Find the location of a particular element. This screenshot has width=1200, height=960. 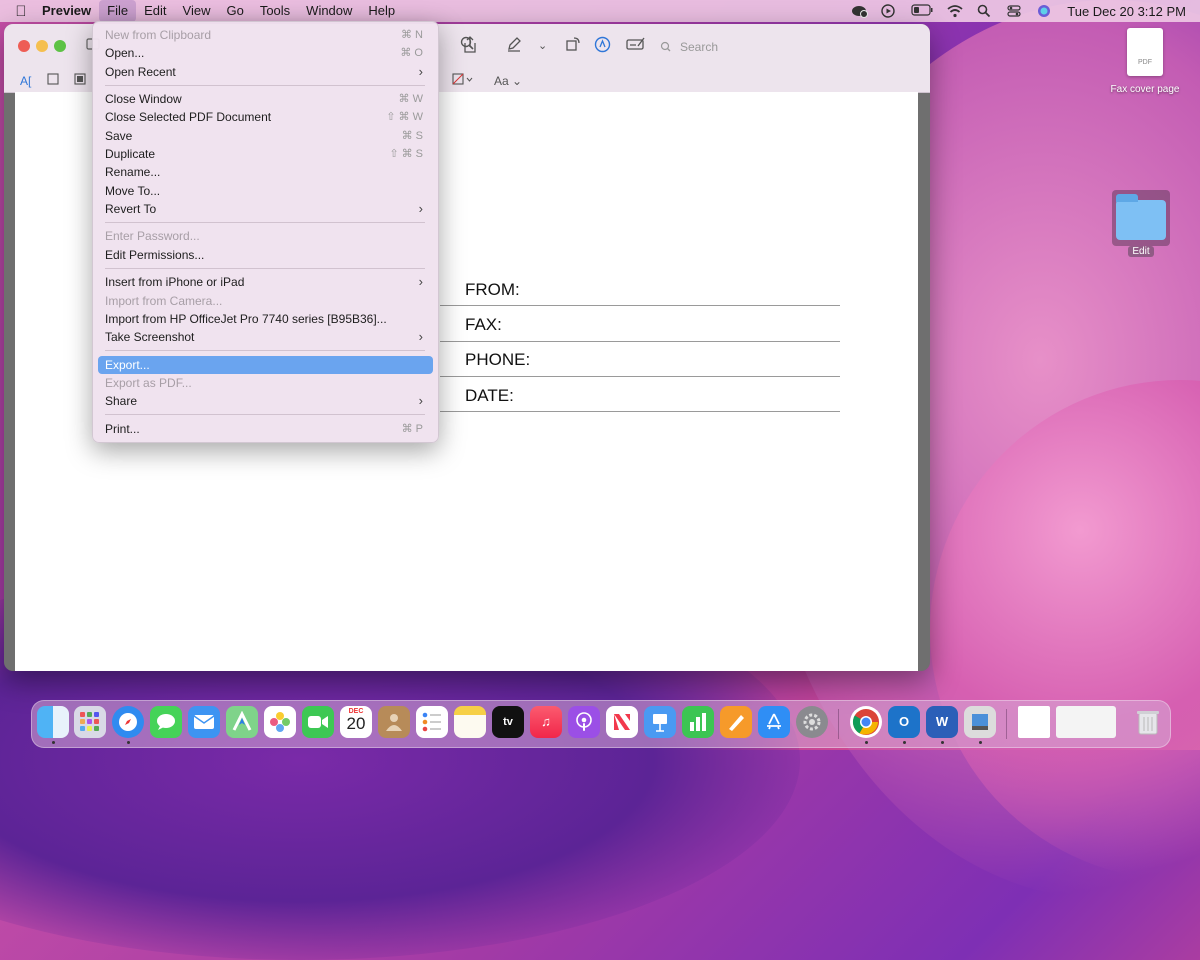

zoom-window-button is located at coordinates (60, 46).